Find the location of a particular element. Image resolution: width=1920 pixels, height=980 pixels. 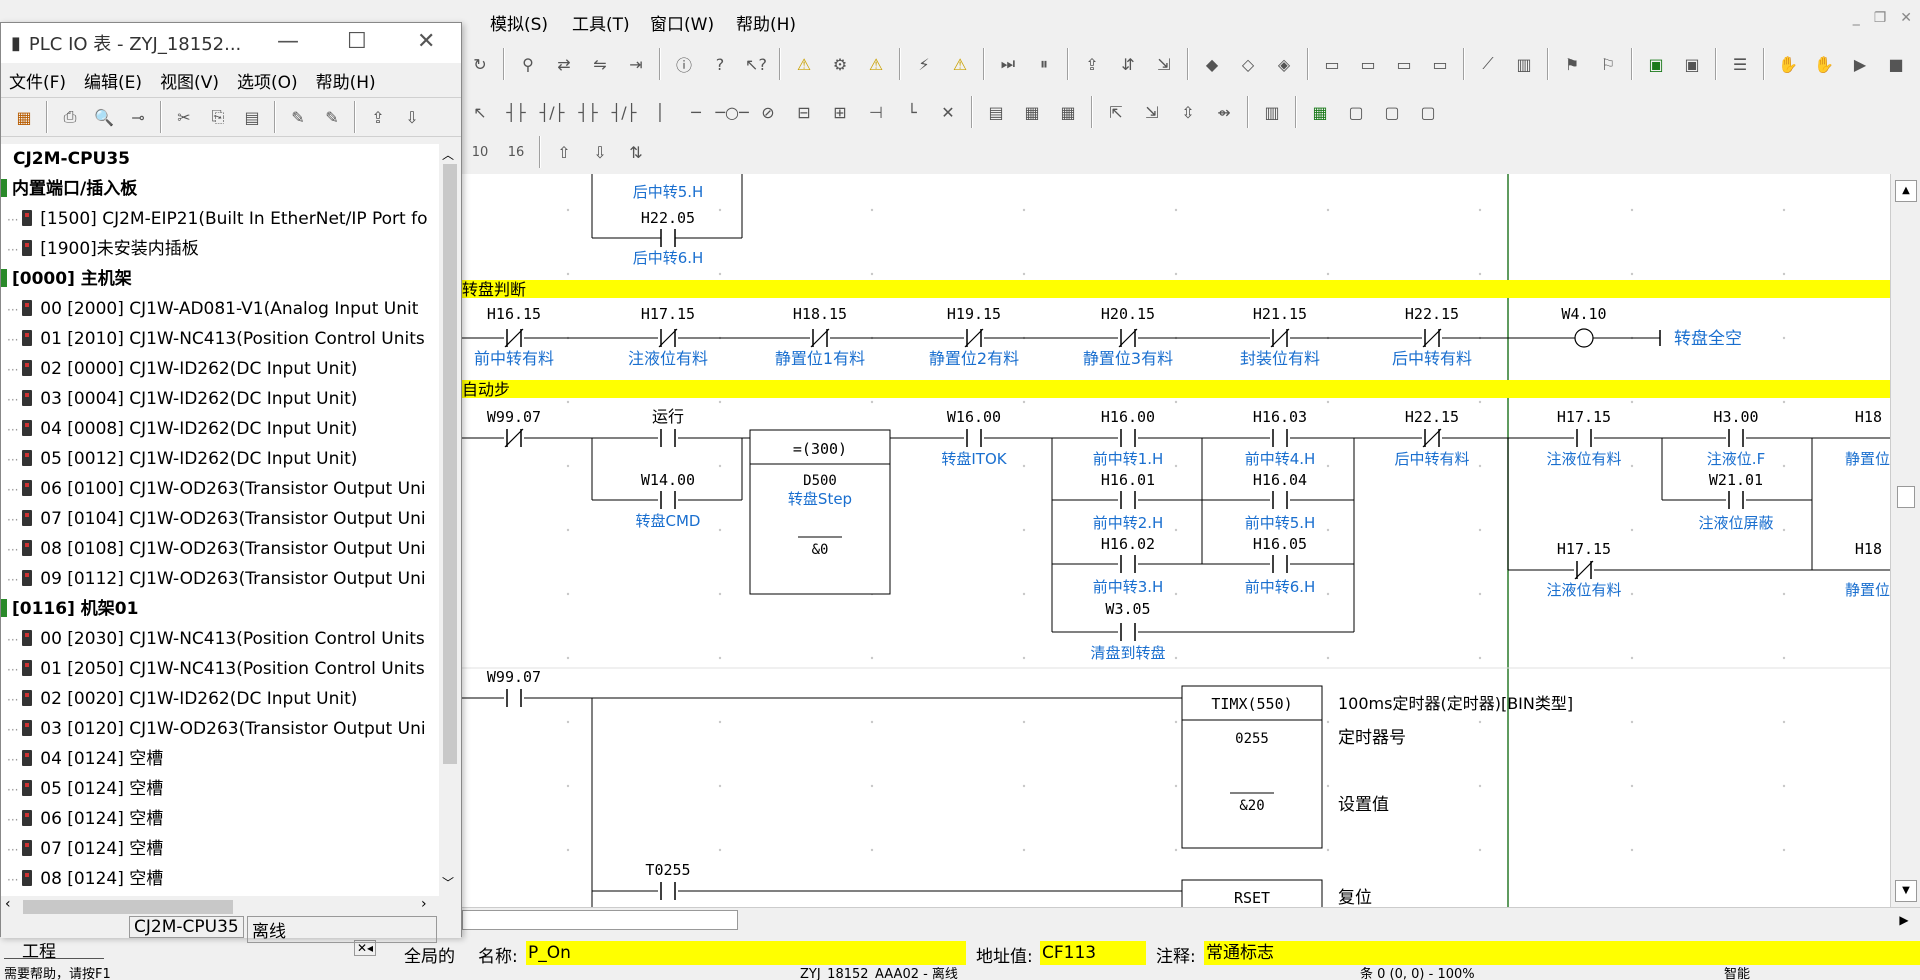

close-icon: ✕ is located at coordinates (426, 41).